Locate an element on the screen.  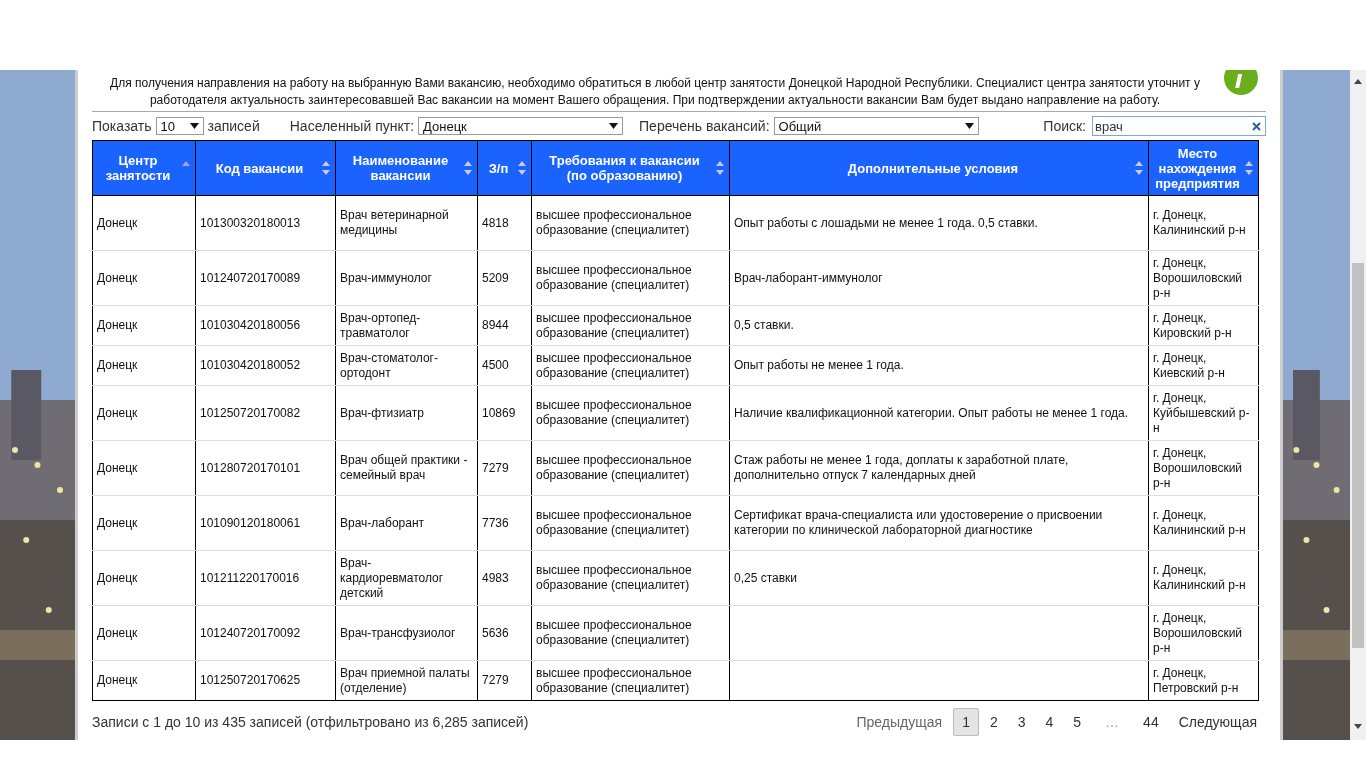
search-label: Поиск: is located at coordinates (1064, 126).